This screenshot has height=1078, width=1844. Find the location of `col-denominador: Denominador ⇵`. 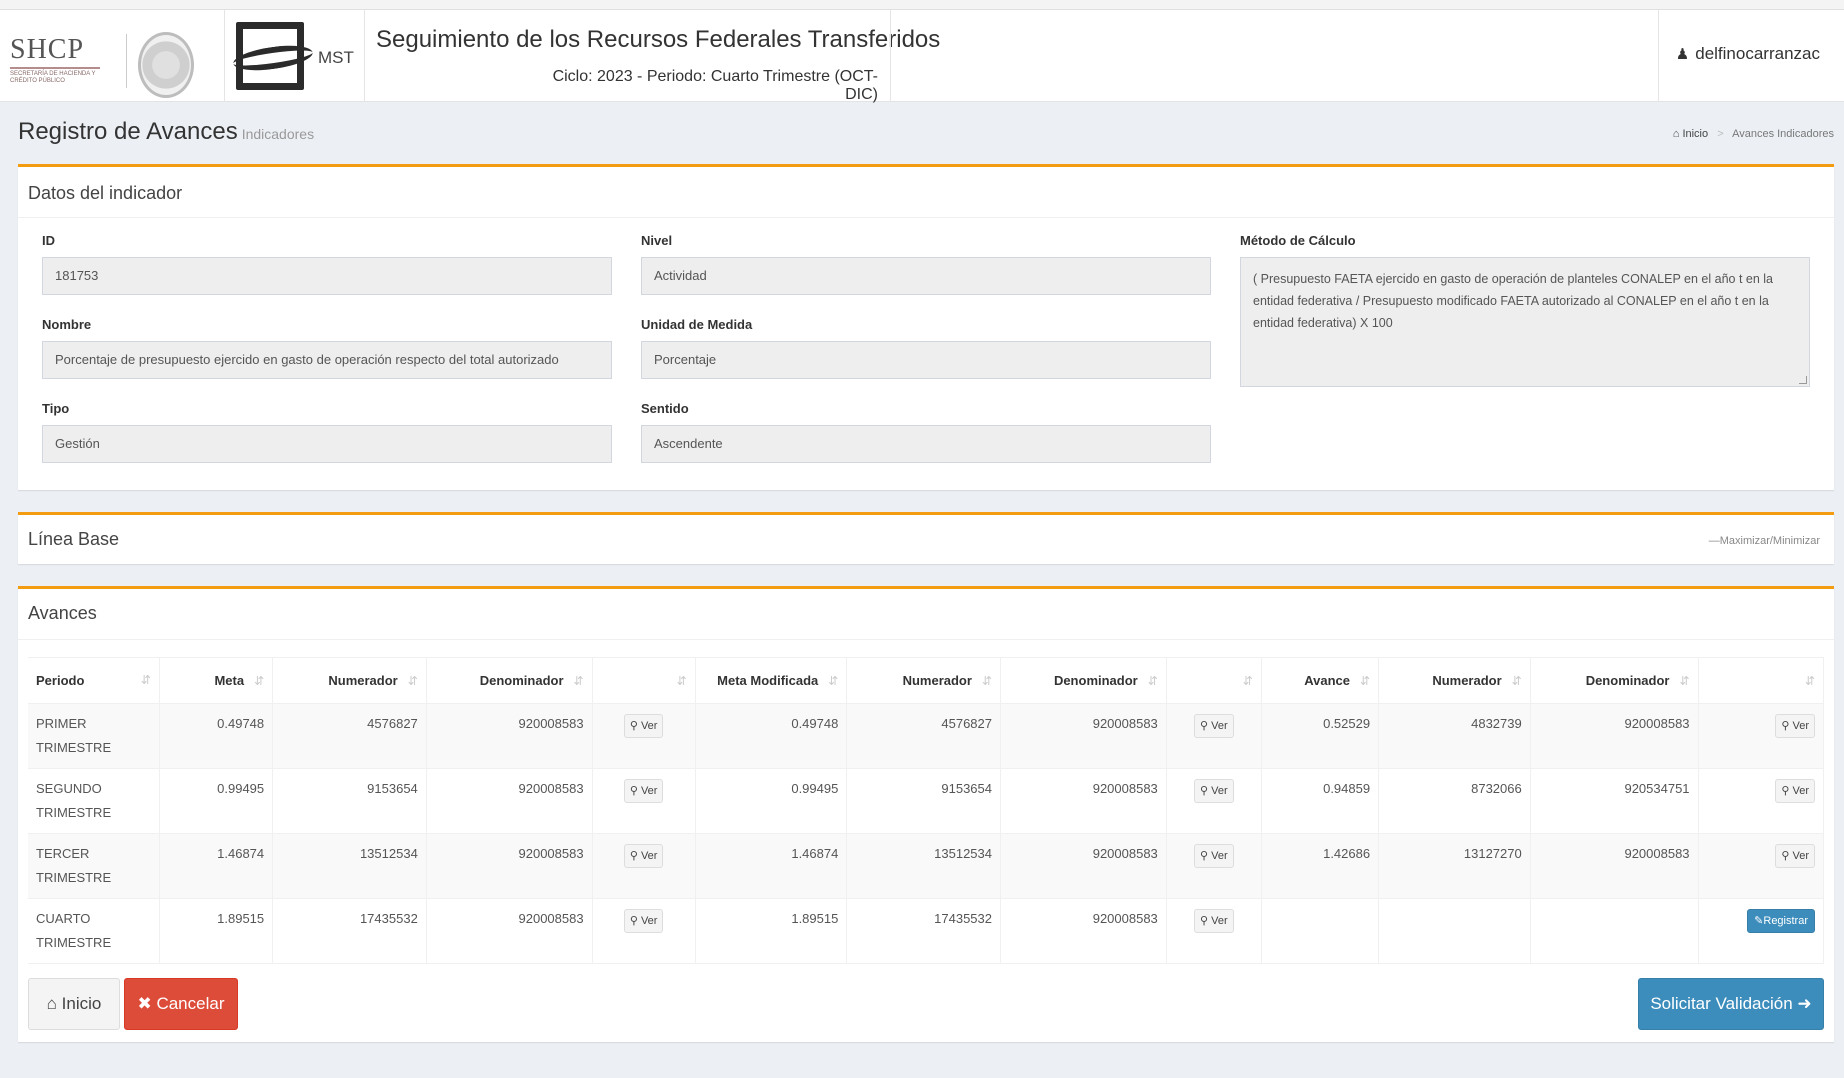

col-denominador: Denominador ⇵ is located at coordinates (509, 680).